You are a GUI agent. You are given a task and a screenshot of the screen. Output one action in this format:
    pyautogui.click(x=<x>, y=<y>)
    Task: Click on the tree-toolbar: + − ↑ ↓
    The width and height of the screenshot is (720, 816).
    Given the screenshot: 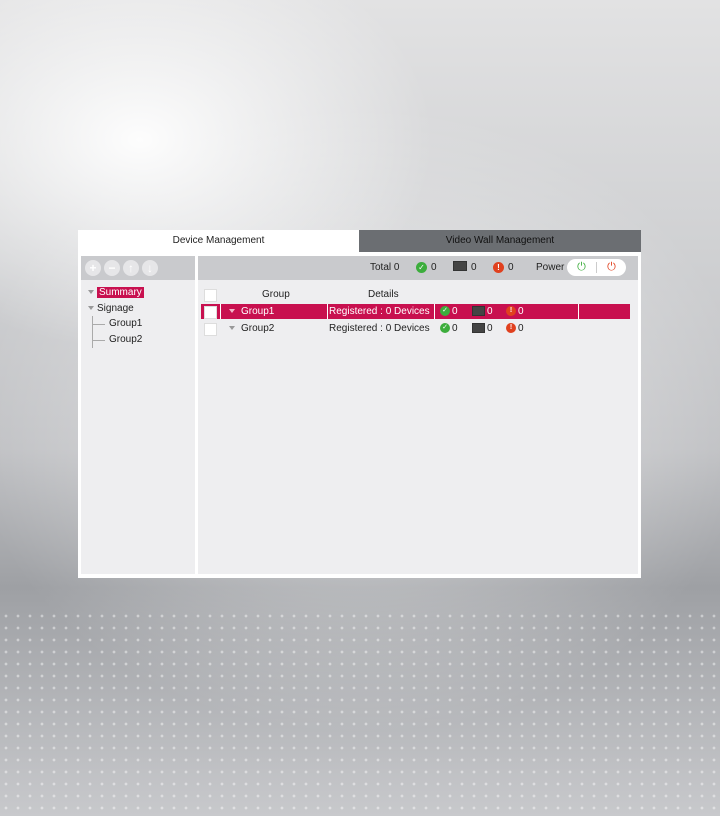 What is the action you would take?
    pyautogui.click(x=138, y=268)
    